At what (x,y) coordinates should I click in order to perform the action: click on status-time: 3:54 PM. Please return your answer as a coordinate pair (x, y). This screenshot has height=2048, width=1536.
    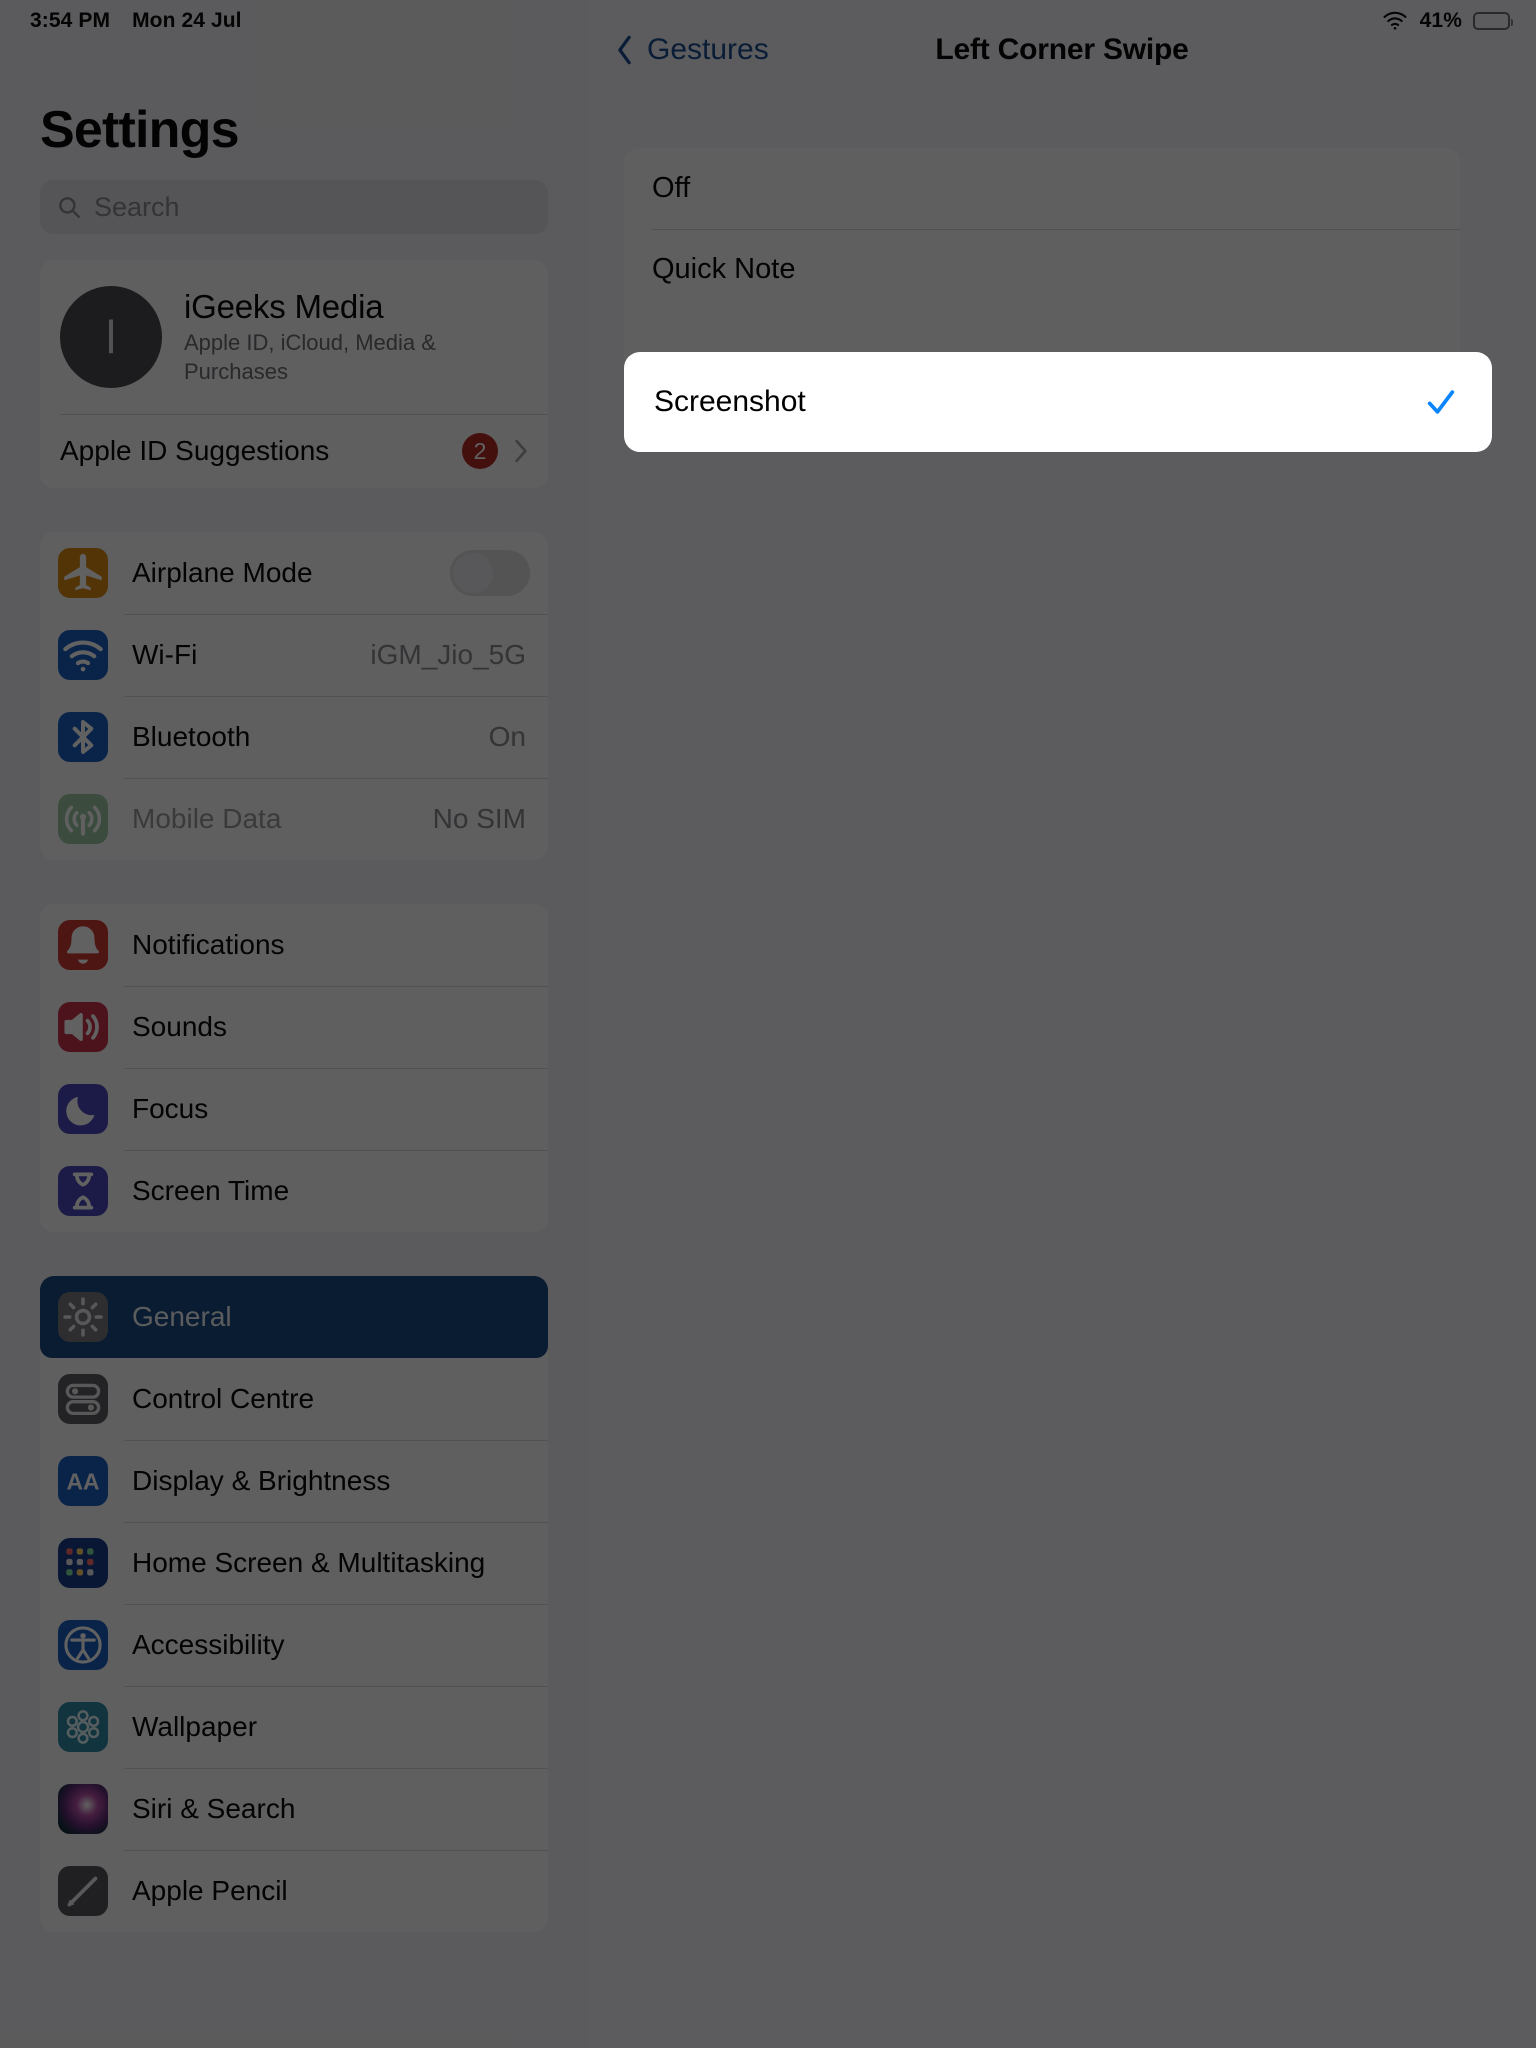
    Looking at the image, I should click on (70, 20).